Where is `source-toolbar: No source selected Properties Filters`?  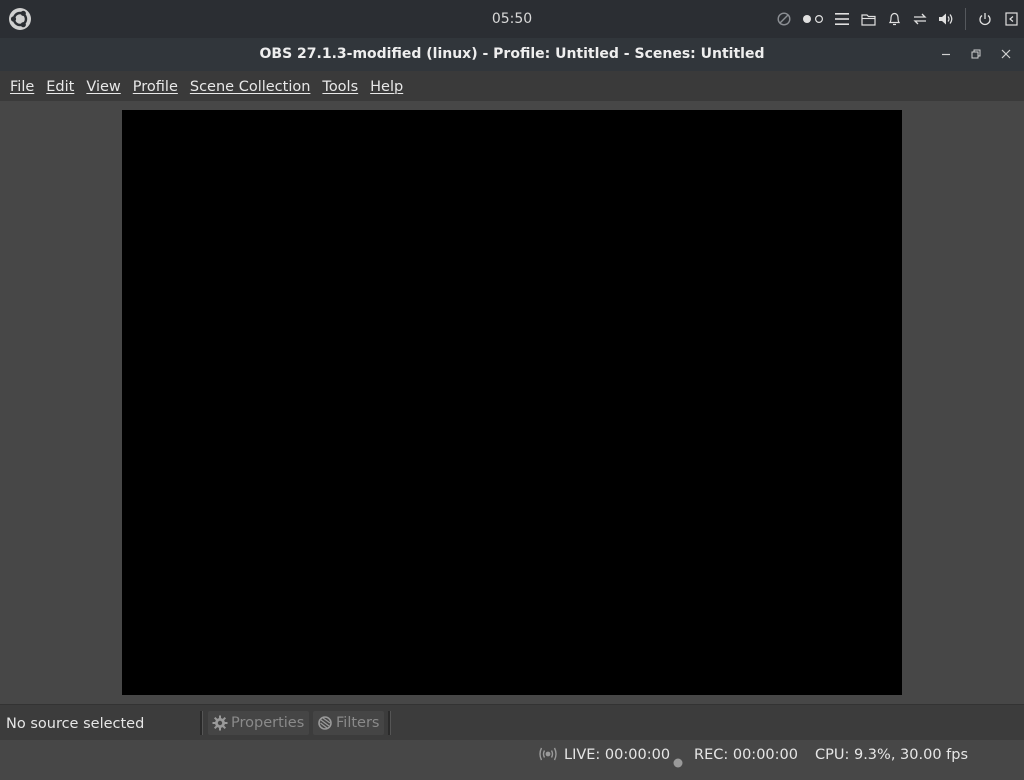 source-toolbar: No source selected Properties Filters is located at coordinates (512, 722).